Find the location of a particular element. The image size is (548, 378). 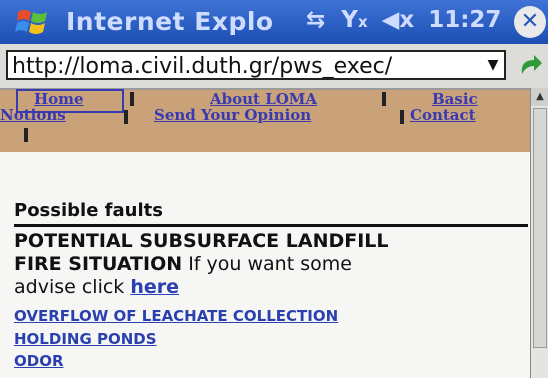

status-area: ⇆ Yx ◀x 11:27 is located at coordinates (404, 20).